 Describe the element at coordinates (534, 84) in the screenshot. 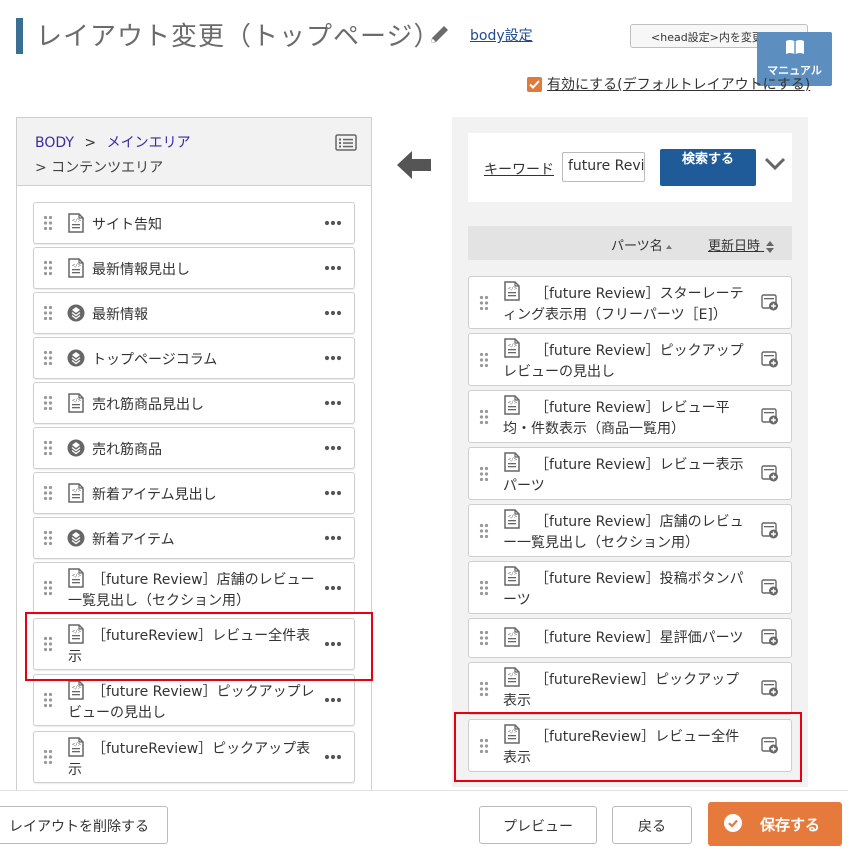

I see `enable-checkbox` at that location.